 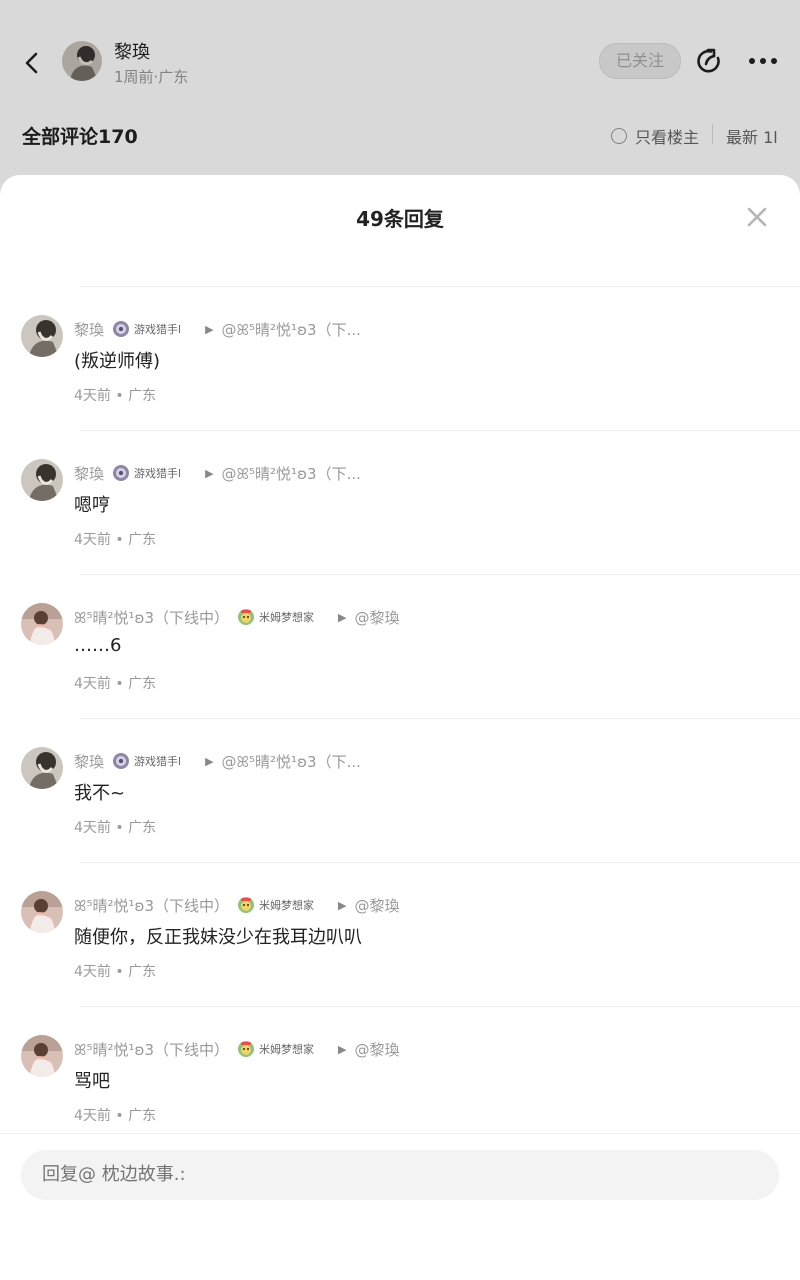 I want to click on divider, so click(x=400, y=1133).